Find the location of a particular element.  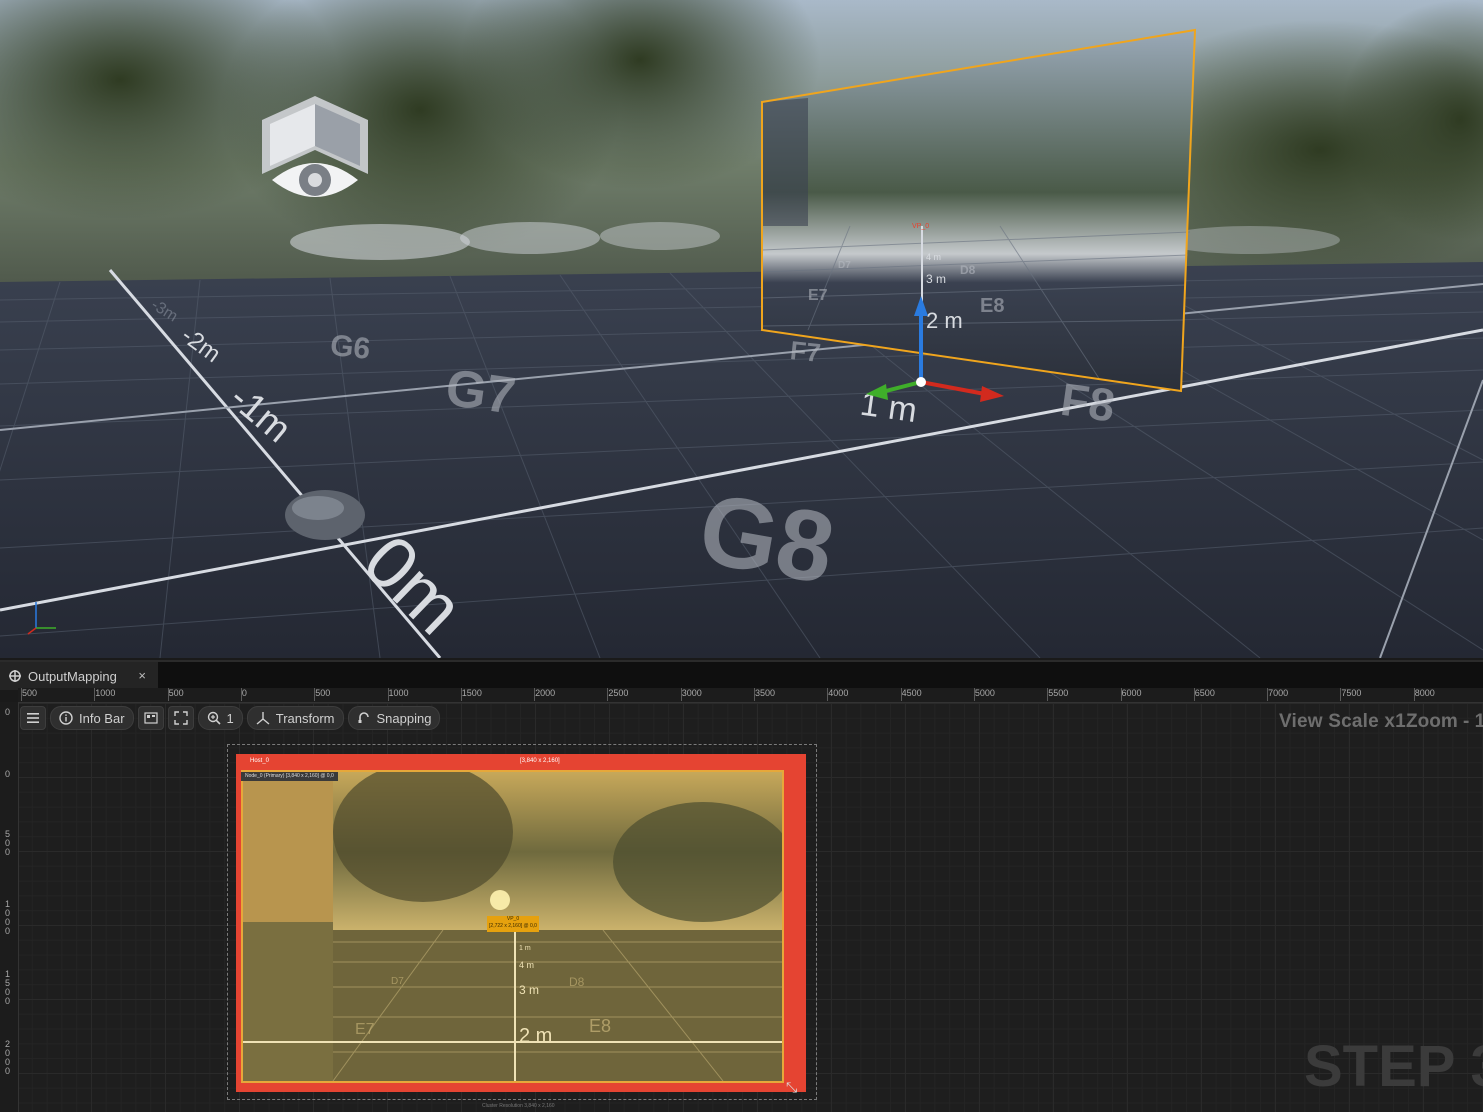

resize-handle-icon: ⤡ is located at coordinates (795, 1088).